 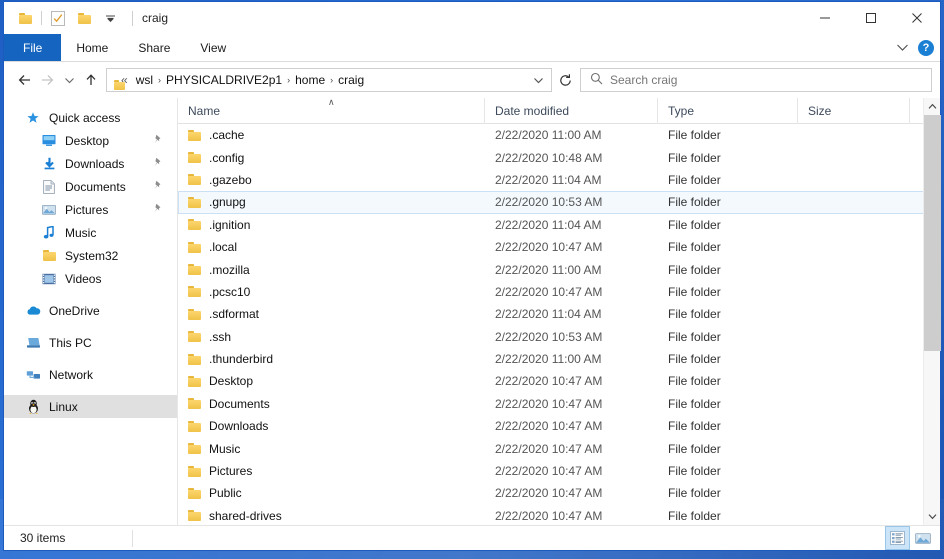 I want to click on sidebar-label: Documents, so click(x=95, y=186).